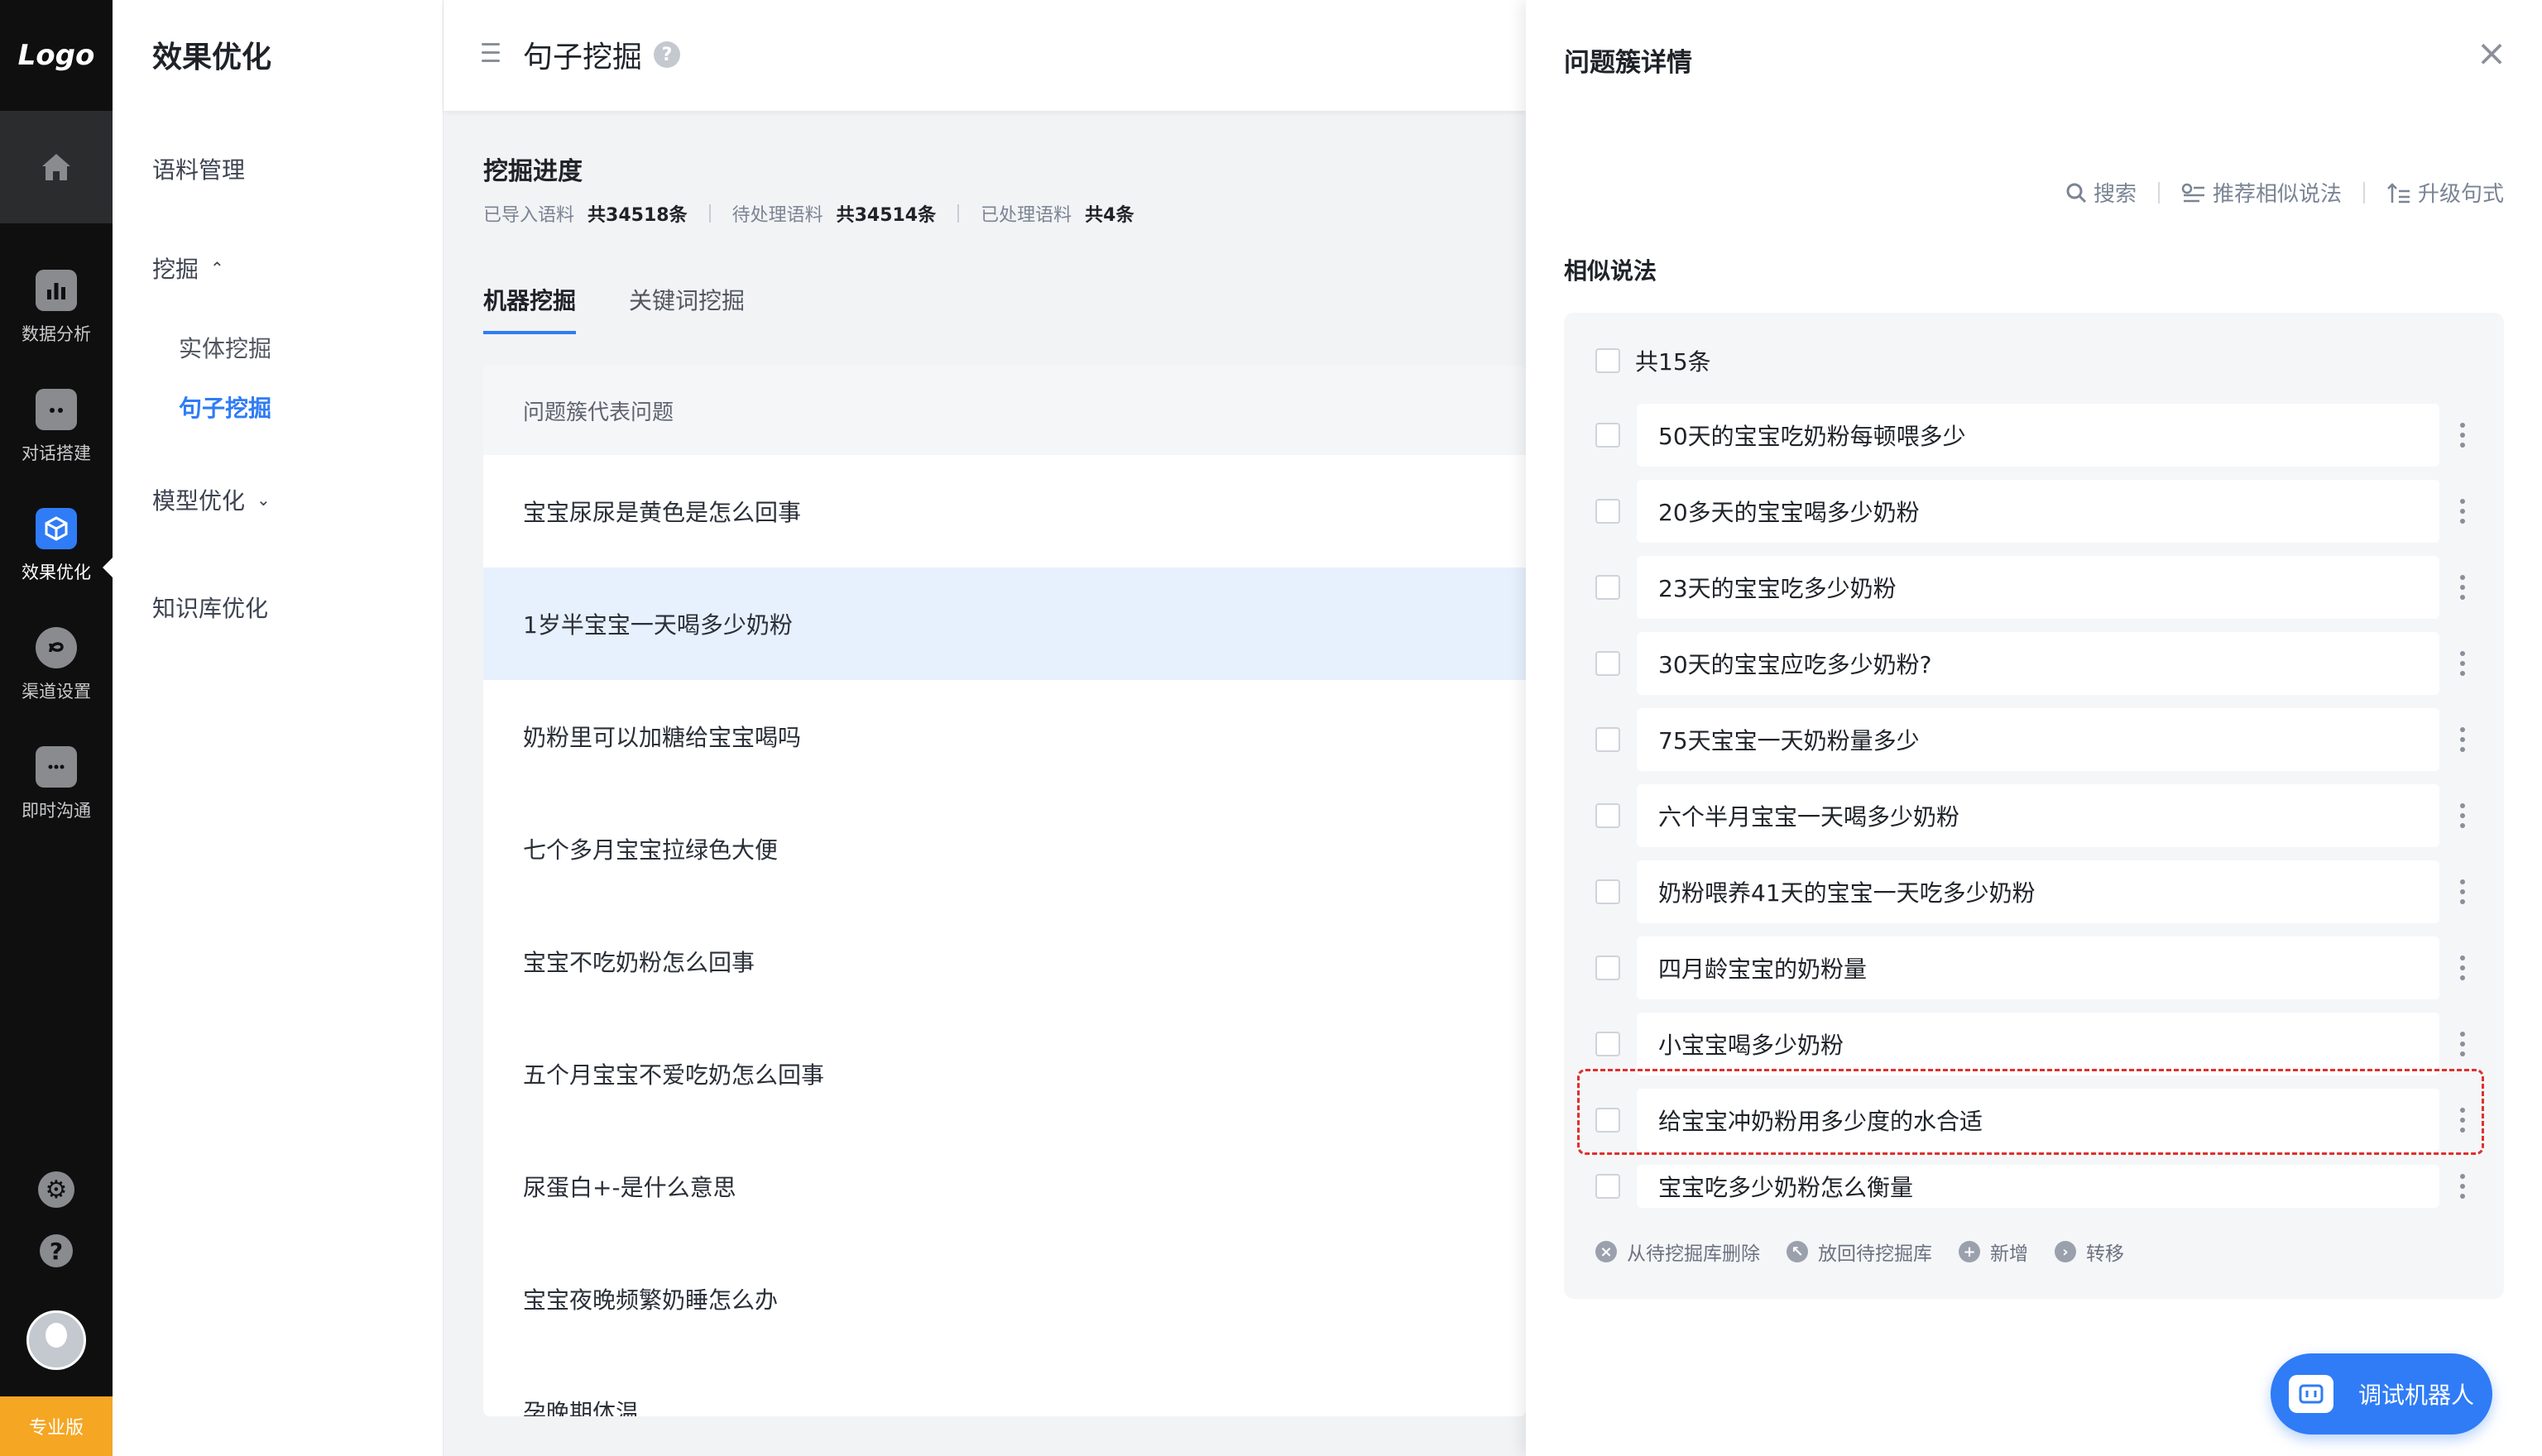 This screenshot has height=1456, width=2542. What do you see at coordinates (2038, 739) in the screenshot?
I see `item-text: 75天宝宝一天奶粉量多少` at bounding box center [2038, 739].